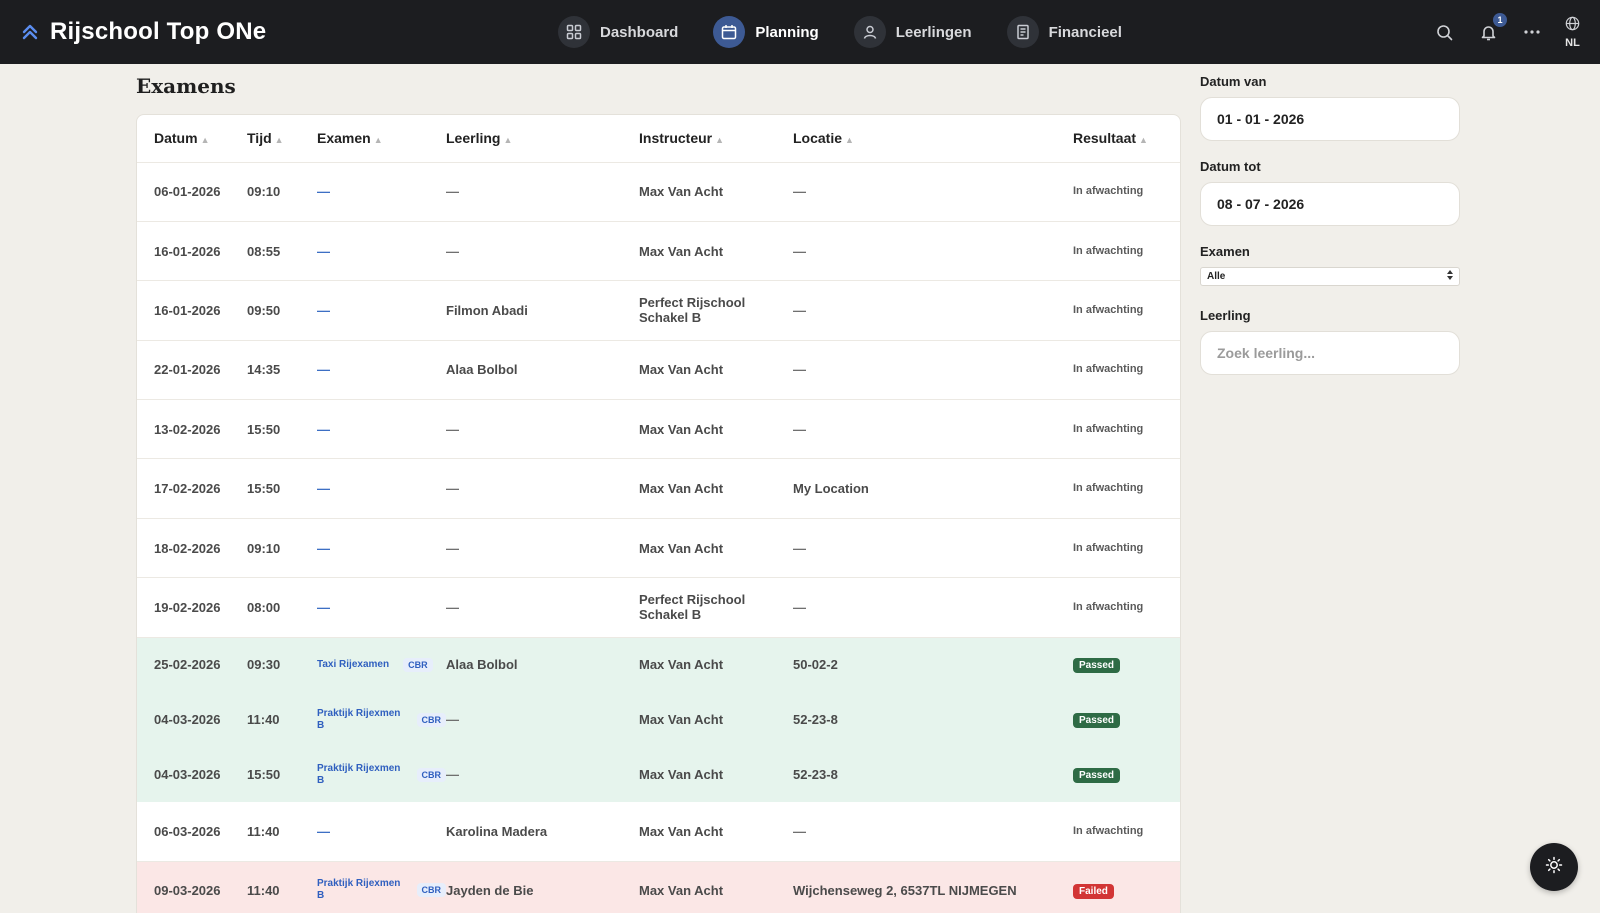 The height and width of the screenshot is (913, 1600). I want to click on cell-datum: 19-02-2026, so click(192, 607).